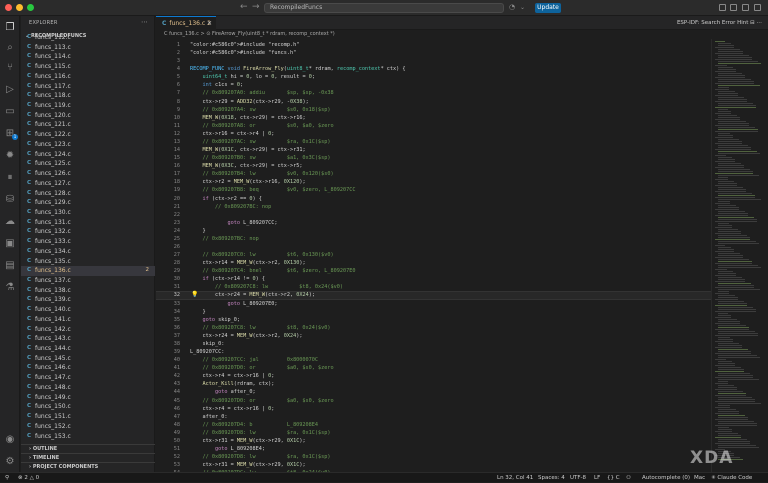 The image size is (768, 483). I want to click on list-item: Cfuncs_147.c, so click(88, 378).